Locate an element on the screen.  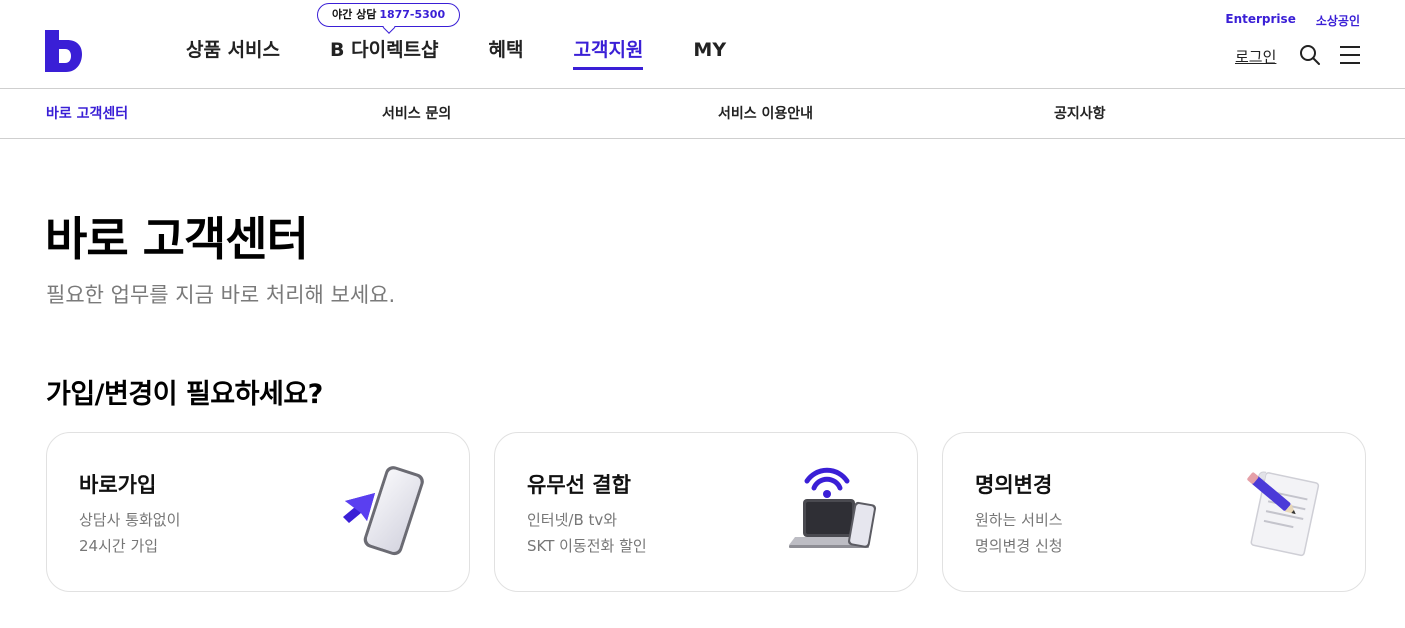
card-title: 유무선 결합 is located at coordinates (579, 485).